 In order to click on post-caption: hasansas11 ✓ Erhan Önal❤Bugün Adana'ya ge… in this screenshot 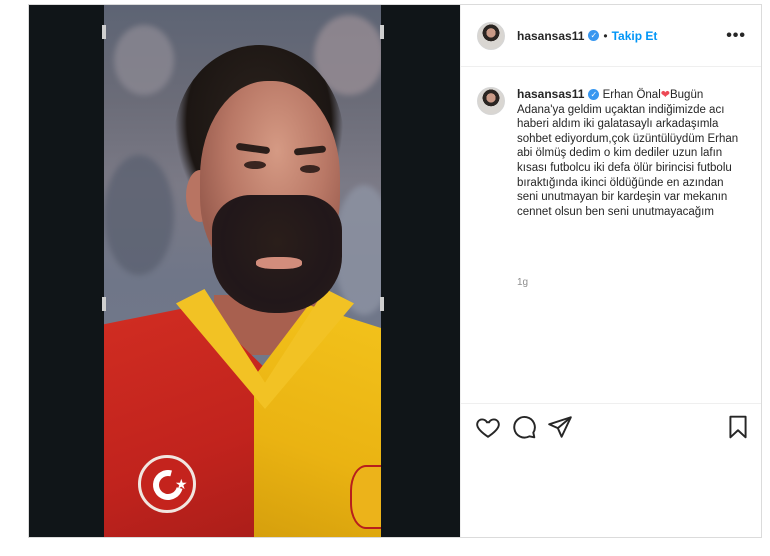, I will do `click(612, 153)`.